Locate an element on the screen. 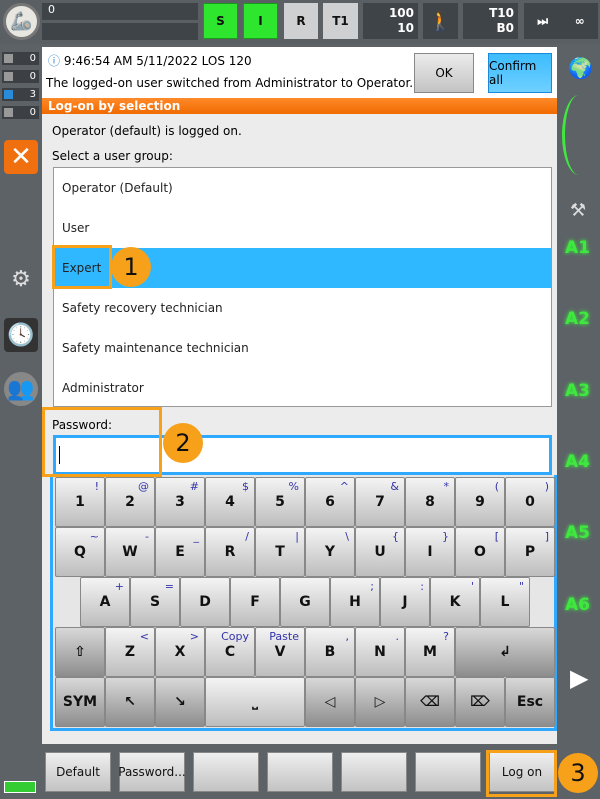 The width and height of the screenshot is (600, 799). ok-button: OK is located at coordinates (444, 73).